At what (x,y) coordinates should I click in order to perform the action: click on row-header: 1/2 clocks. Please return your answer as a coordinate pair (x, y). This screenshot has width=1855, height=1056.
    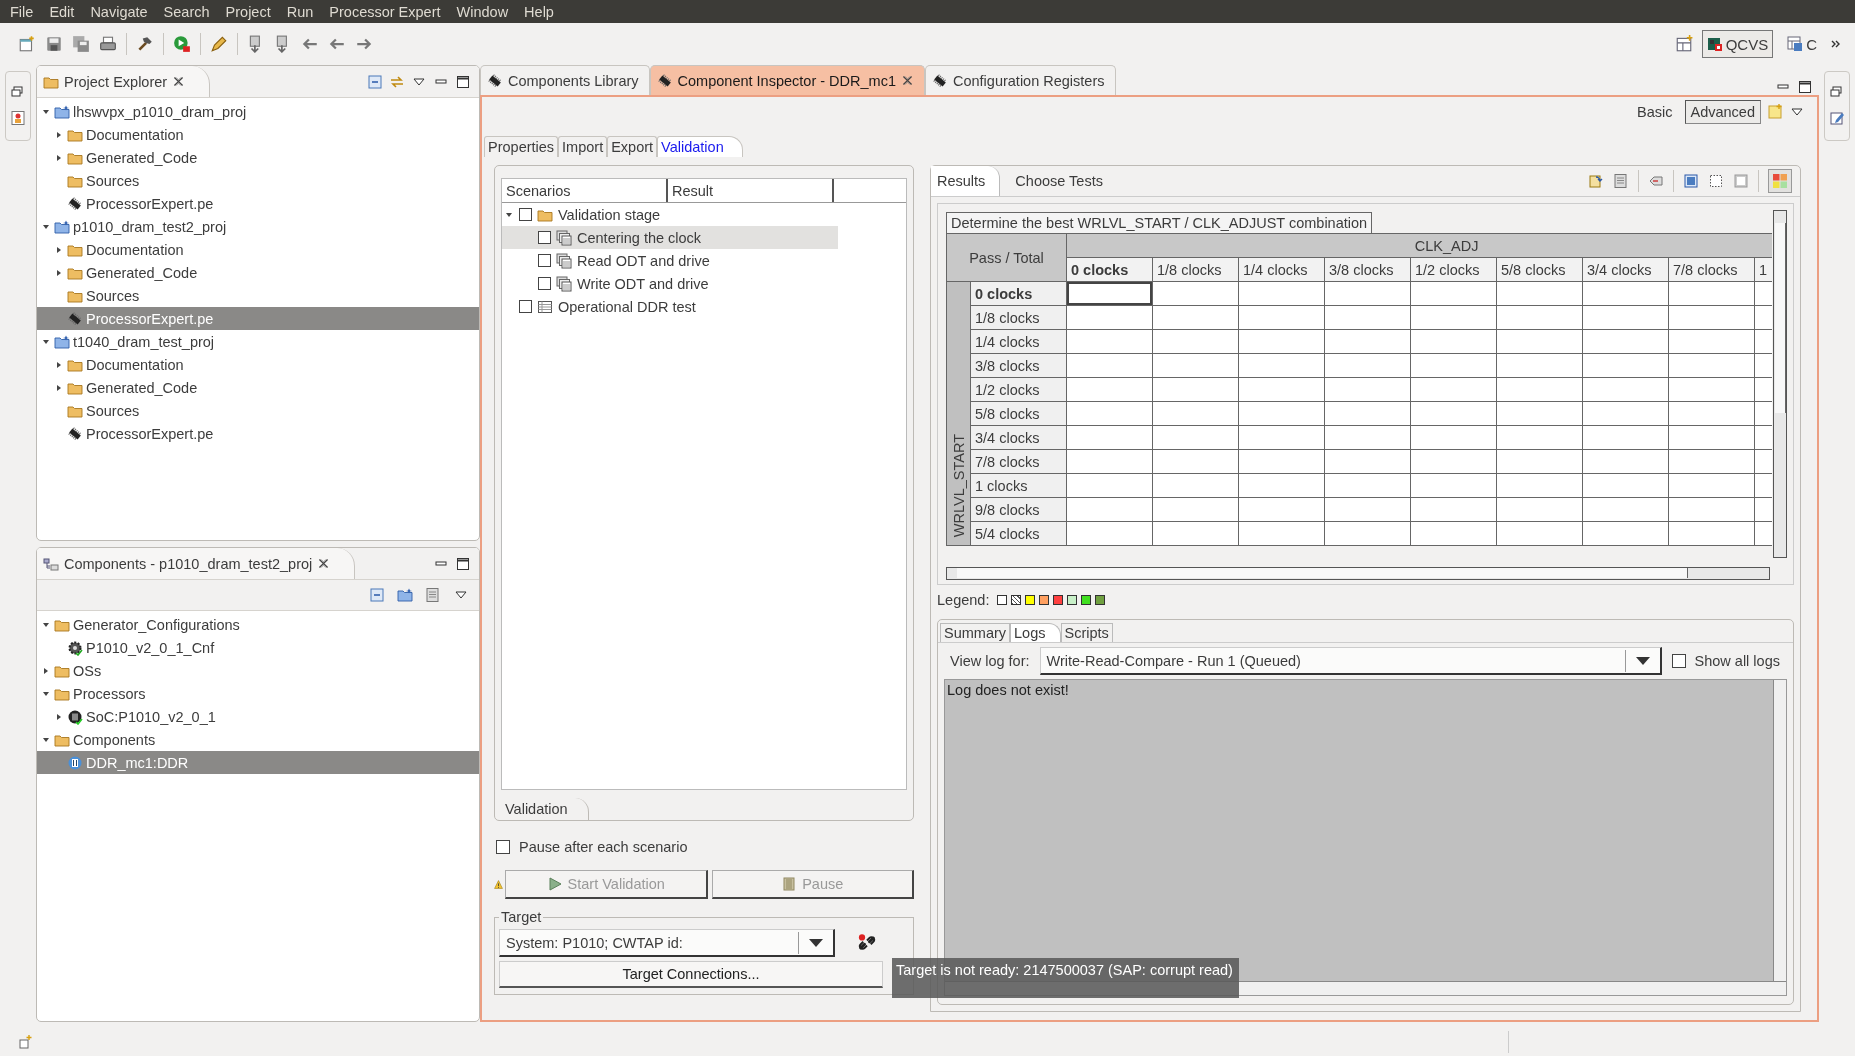
    Looking at the image, I should click on (1018, 389).